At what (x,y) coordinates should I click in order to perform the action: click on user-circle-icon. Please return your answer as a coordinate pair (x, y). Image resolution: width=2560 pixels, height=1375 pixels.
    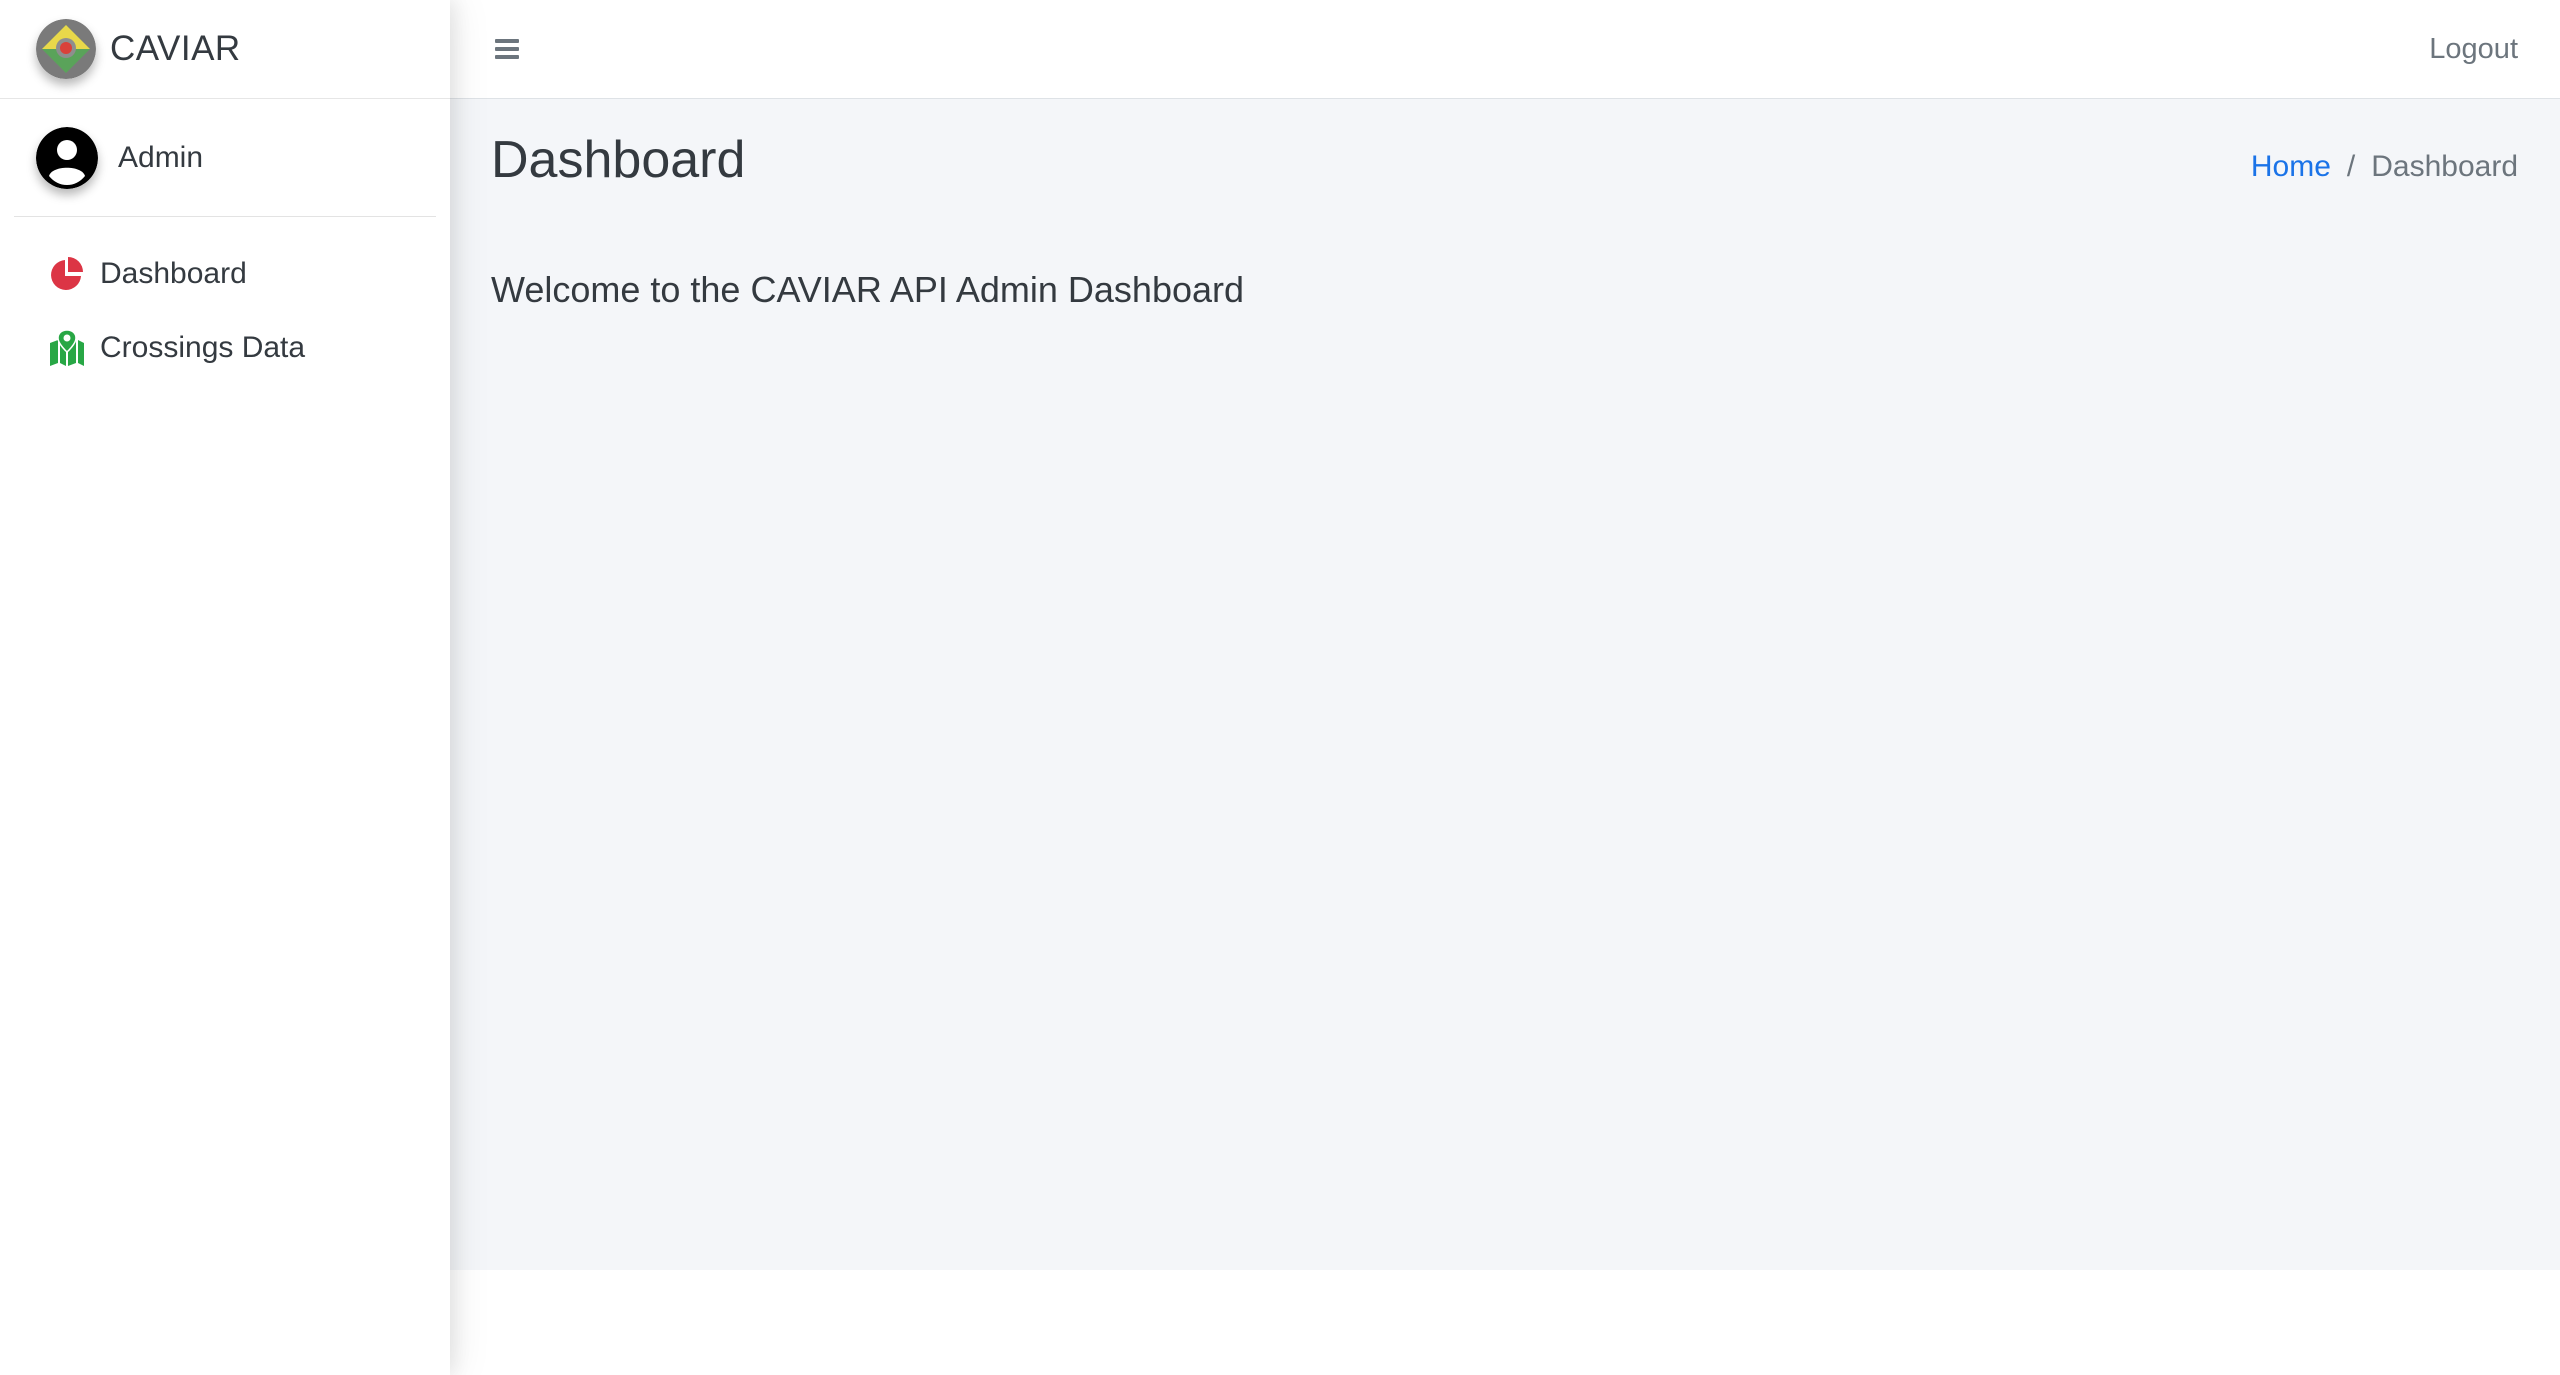
    Looking at the image, I should click on (67, 157).